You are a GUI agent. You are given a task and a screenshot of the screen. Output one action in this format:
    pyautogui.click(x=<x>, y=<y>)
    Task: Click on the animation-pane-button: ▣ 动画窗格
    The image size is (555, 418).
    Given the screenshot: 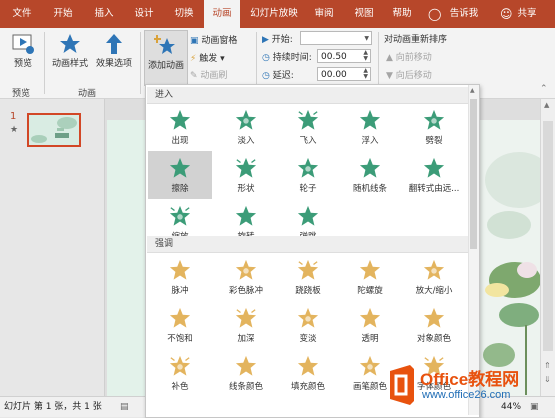 What is the action you would take?
    pyautogui.click(x=213, y=39)
    